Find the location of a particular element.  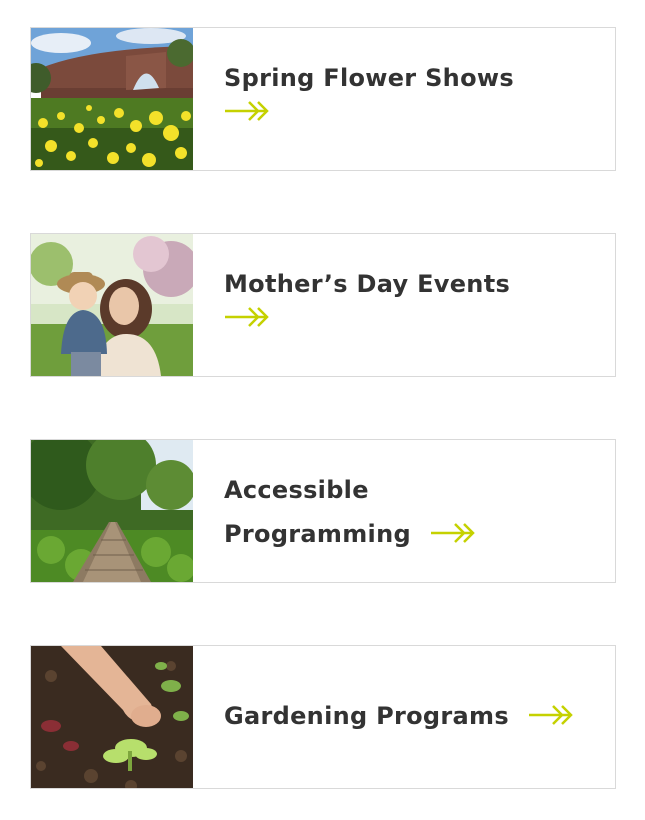

card-title: Accessible Programming is located at coordinates (419, 512).